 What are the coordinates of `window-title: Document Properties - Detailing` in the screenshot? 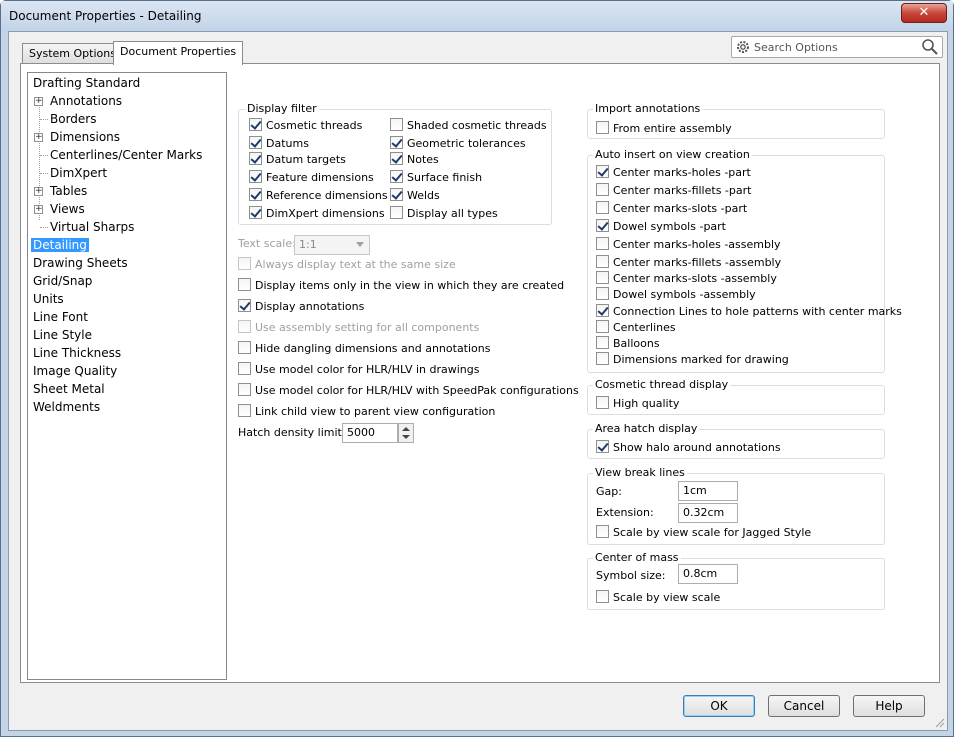 It's located at (105, 16).